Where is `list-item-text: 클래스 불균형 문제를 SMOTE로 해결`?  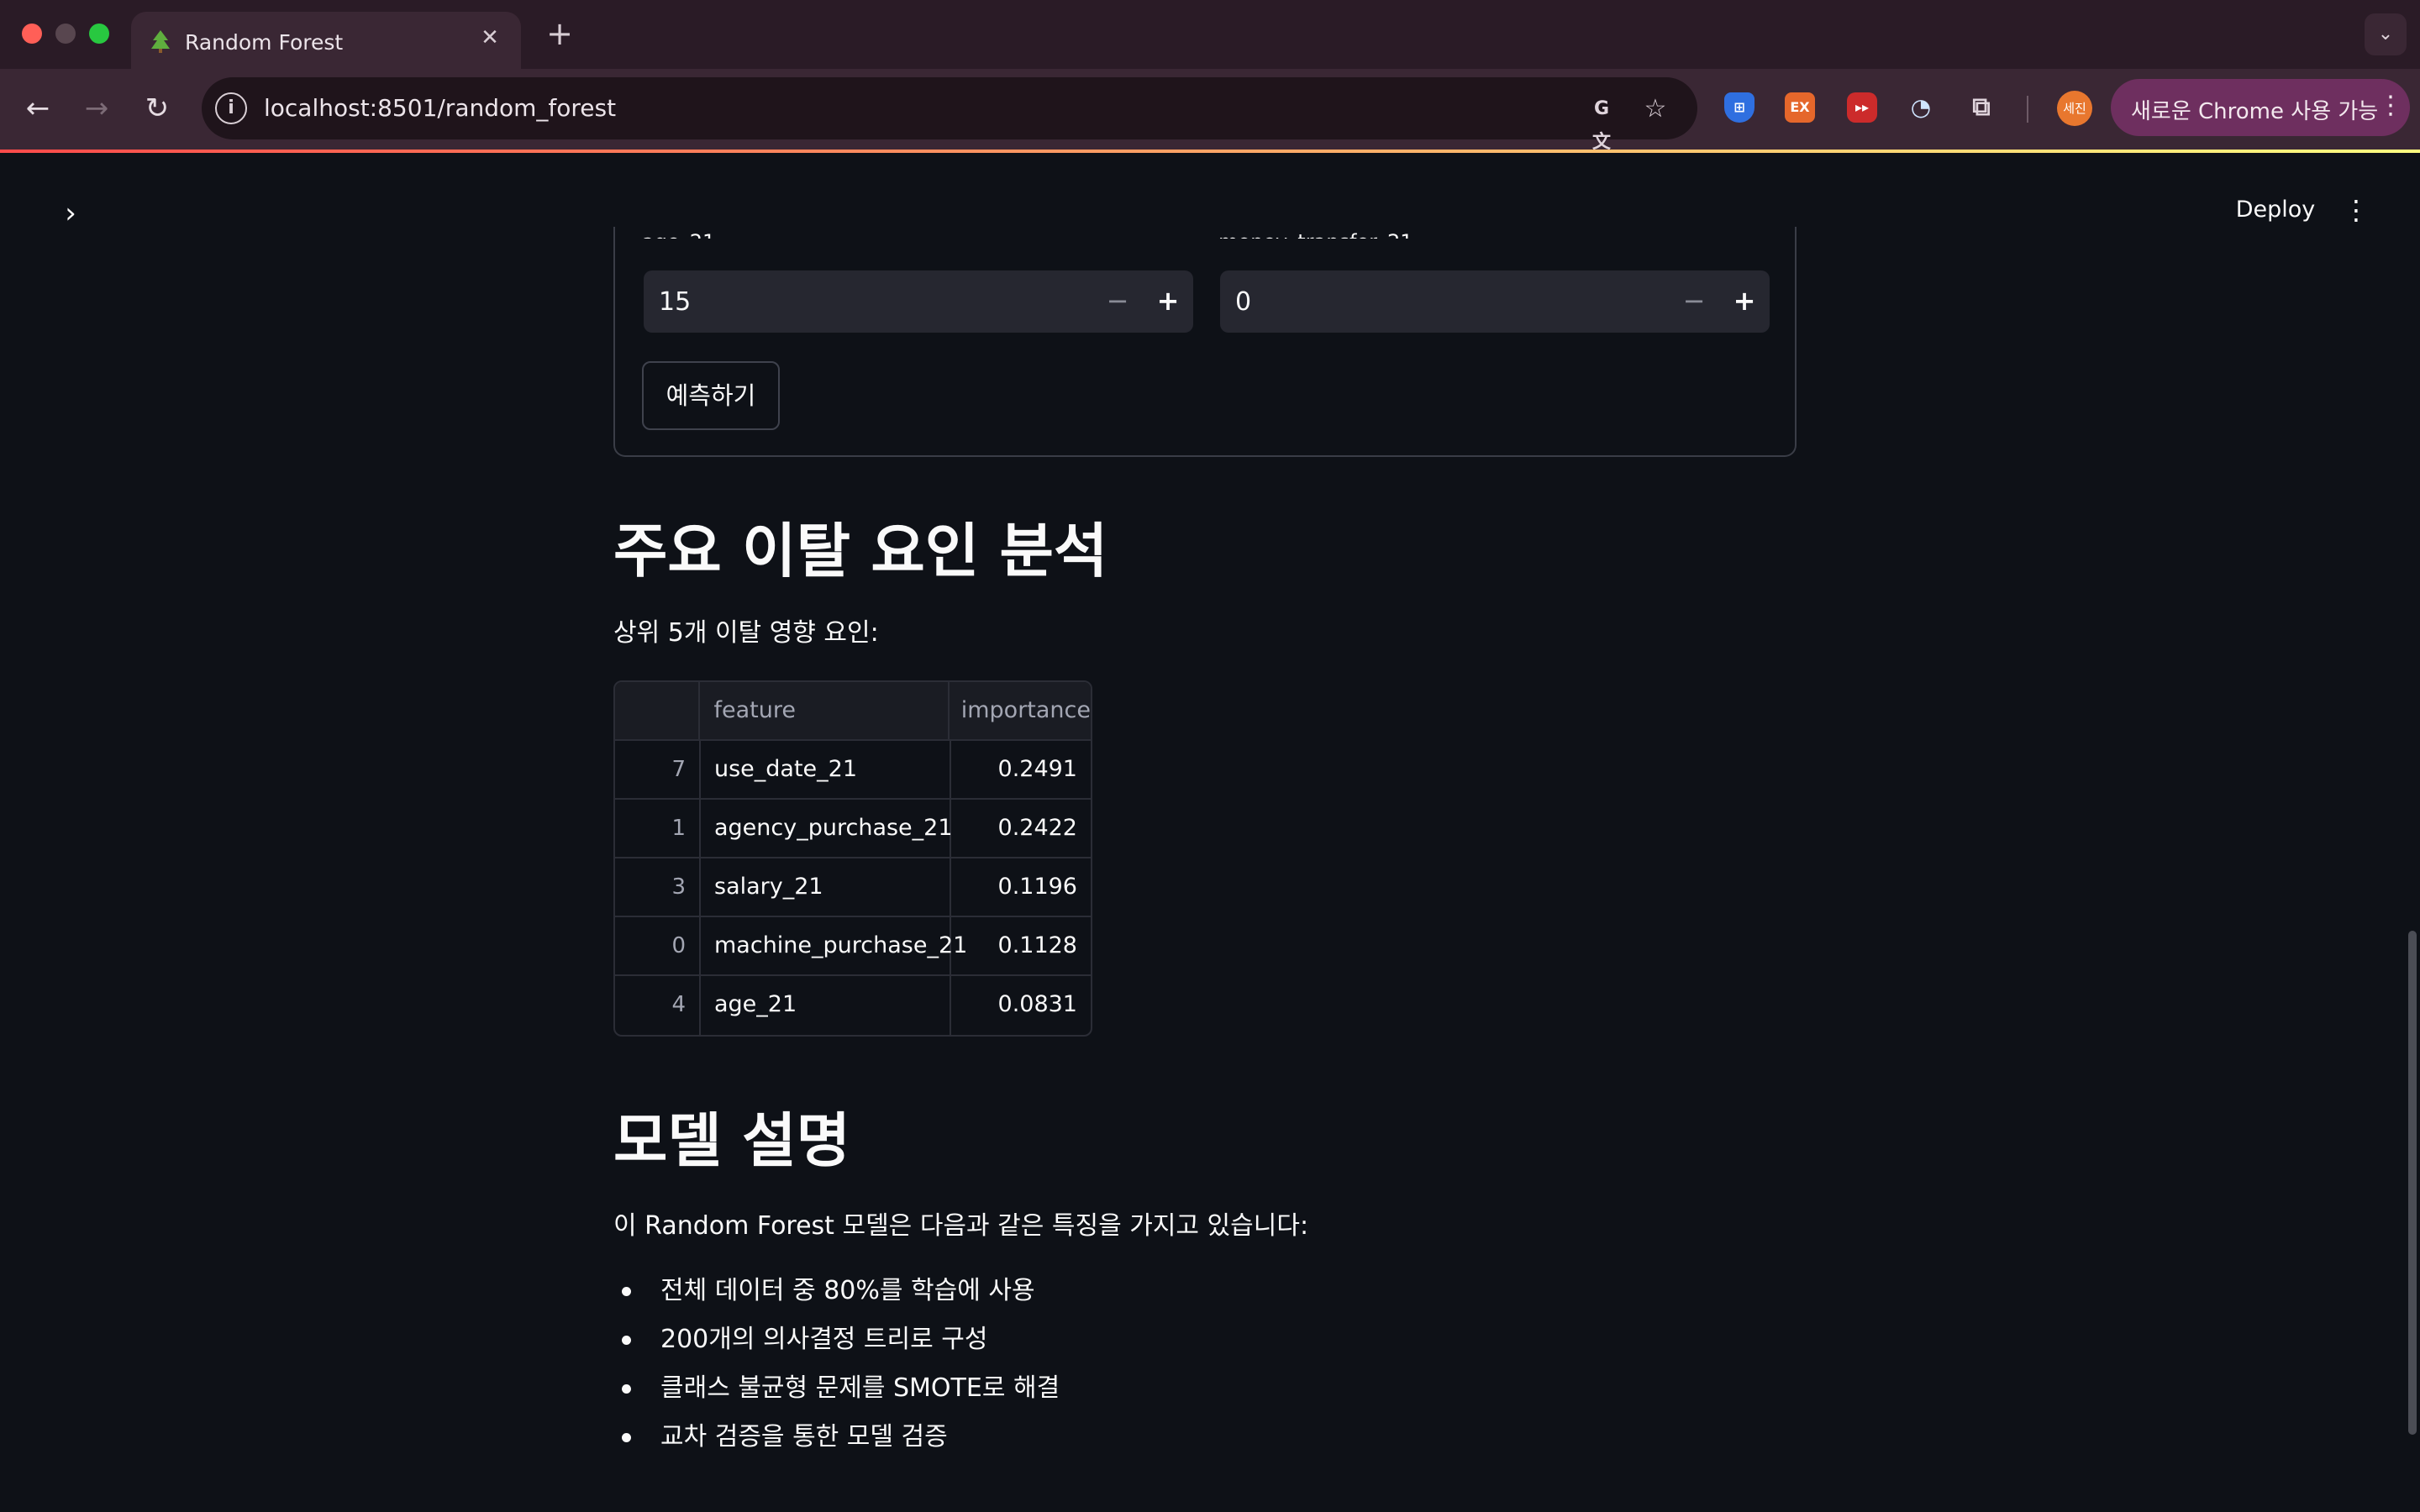 list-item-text: 클래스 불균형 문제를 SMOTE로 해결 is located at coordinates (860, 1388).